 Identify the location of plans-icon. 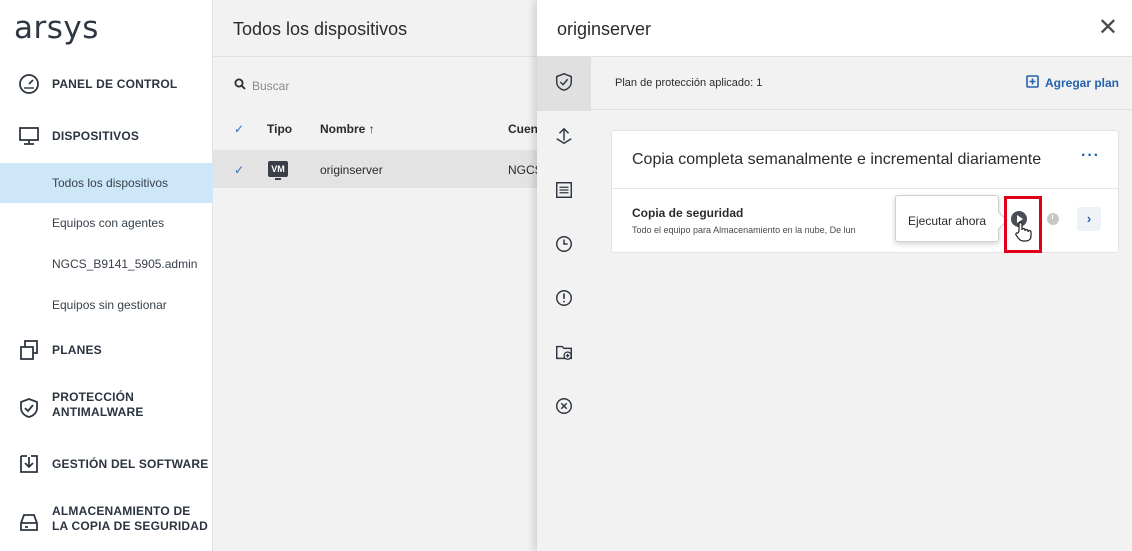
(29, 350).